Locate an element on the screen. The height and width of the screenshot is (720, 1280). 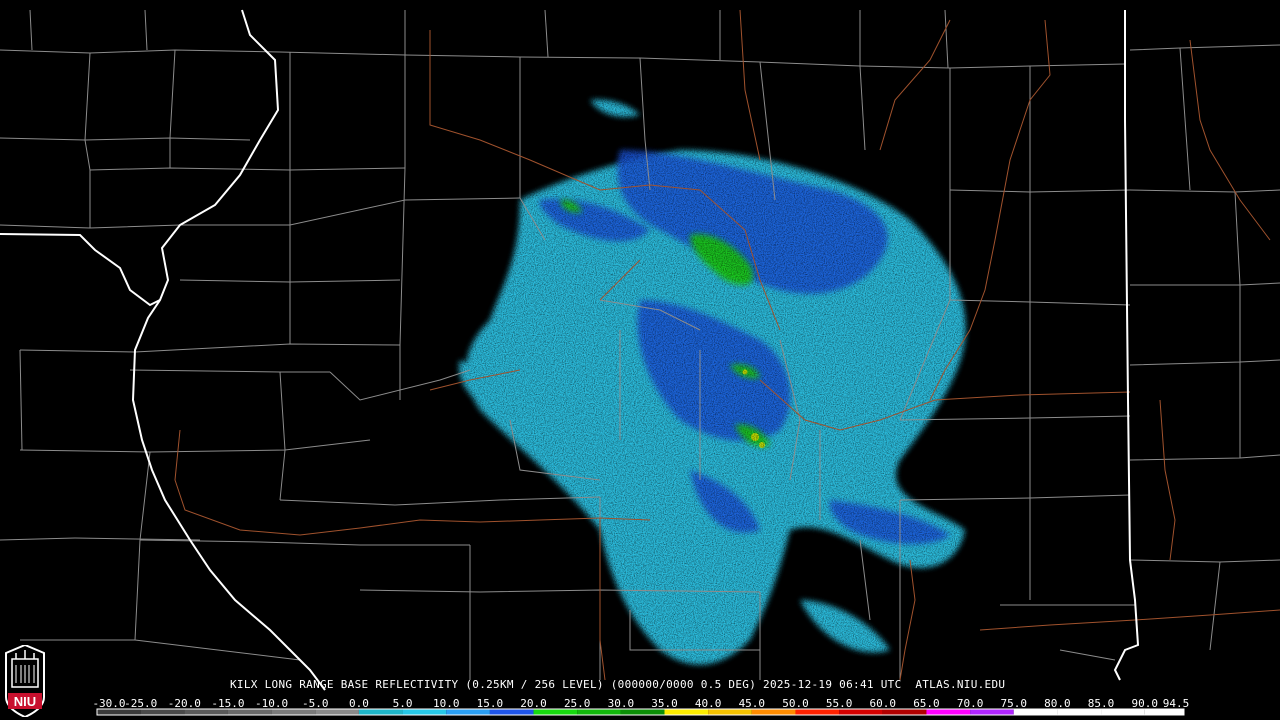
color-scale-label: 75.0 is located at coordinates (1013, 703).